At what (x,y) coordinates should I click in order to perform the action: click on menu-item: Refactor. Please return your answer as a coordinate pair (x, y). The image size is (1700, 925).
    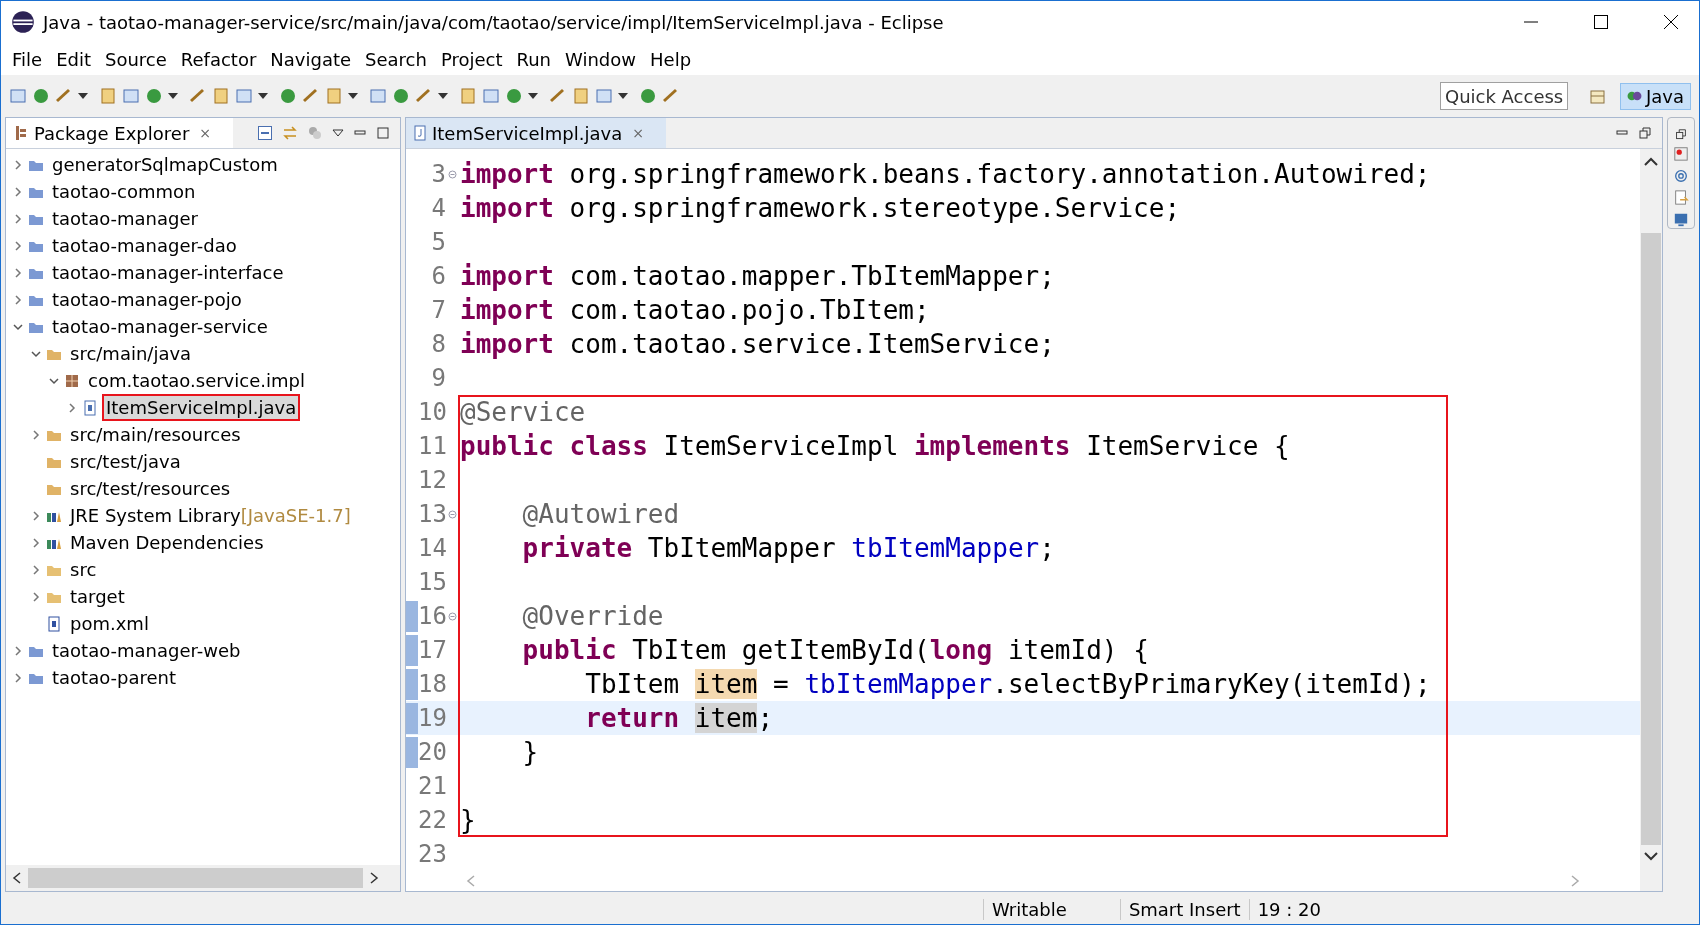
    Looking at the image, I should click on (218, 59).